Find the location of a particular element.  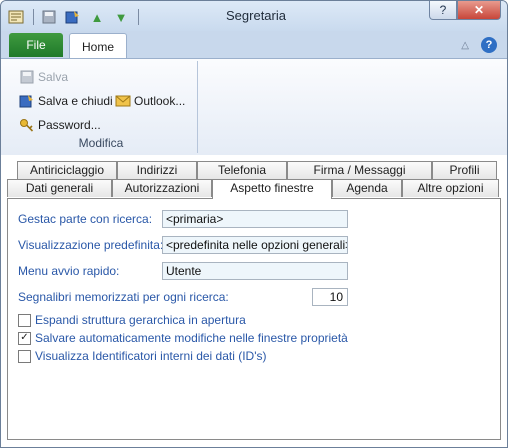

save-ribbon-button: Salva is located at coordinates (43, 77).